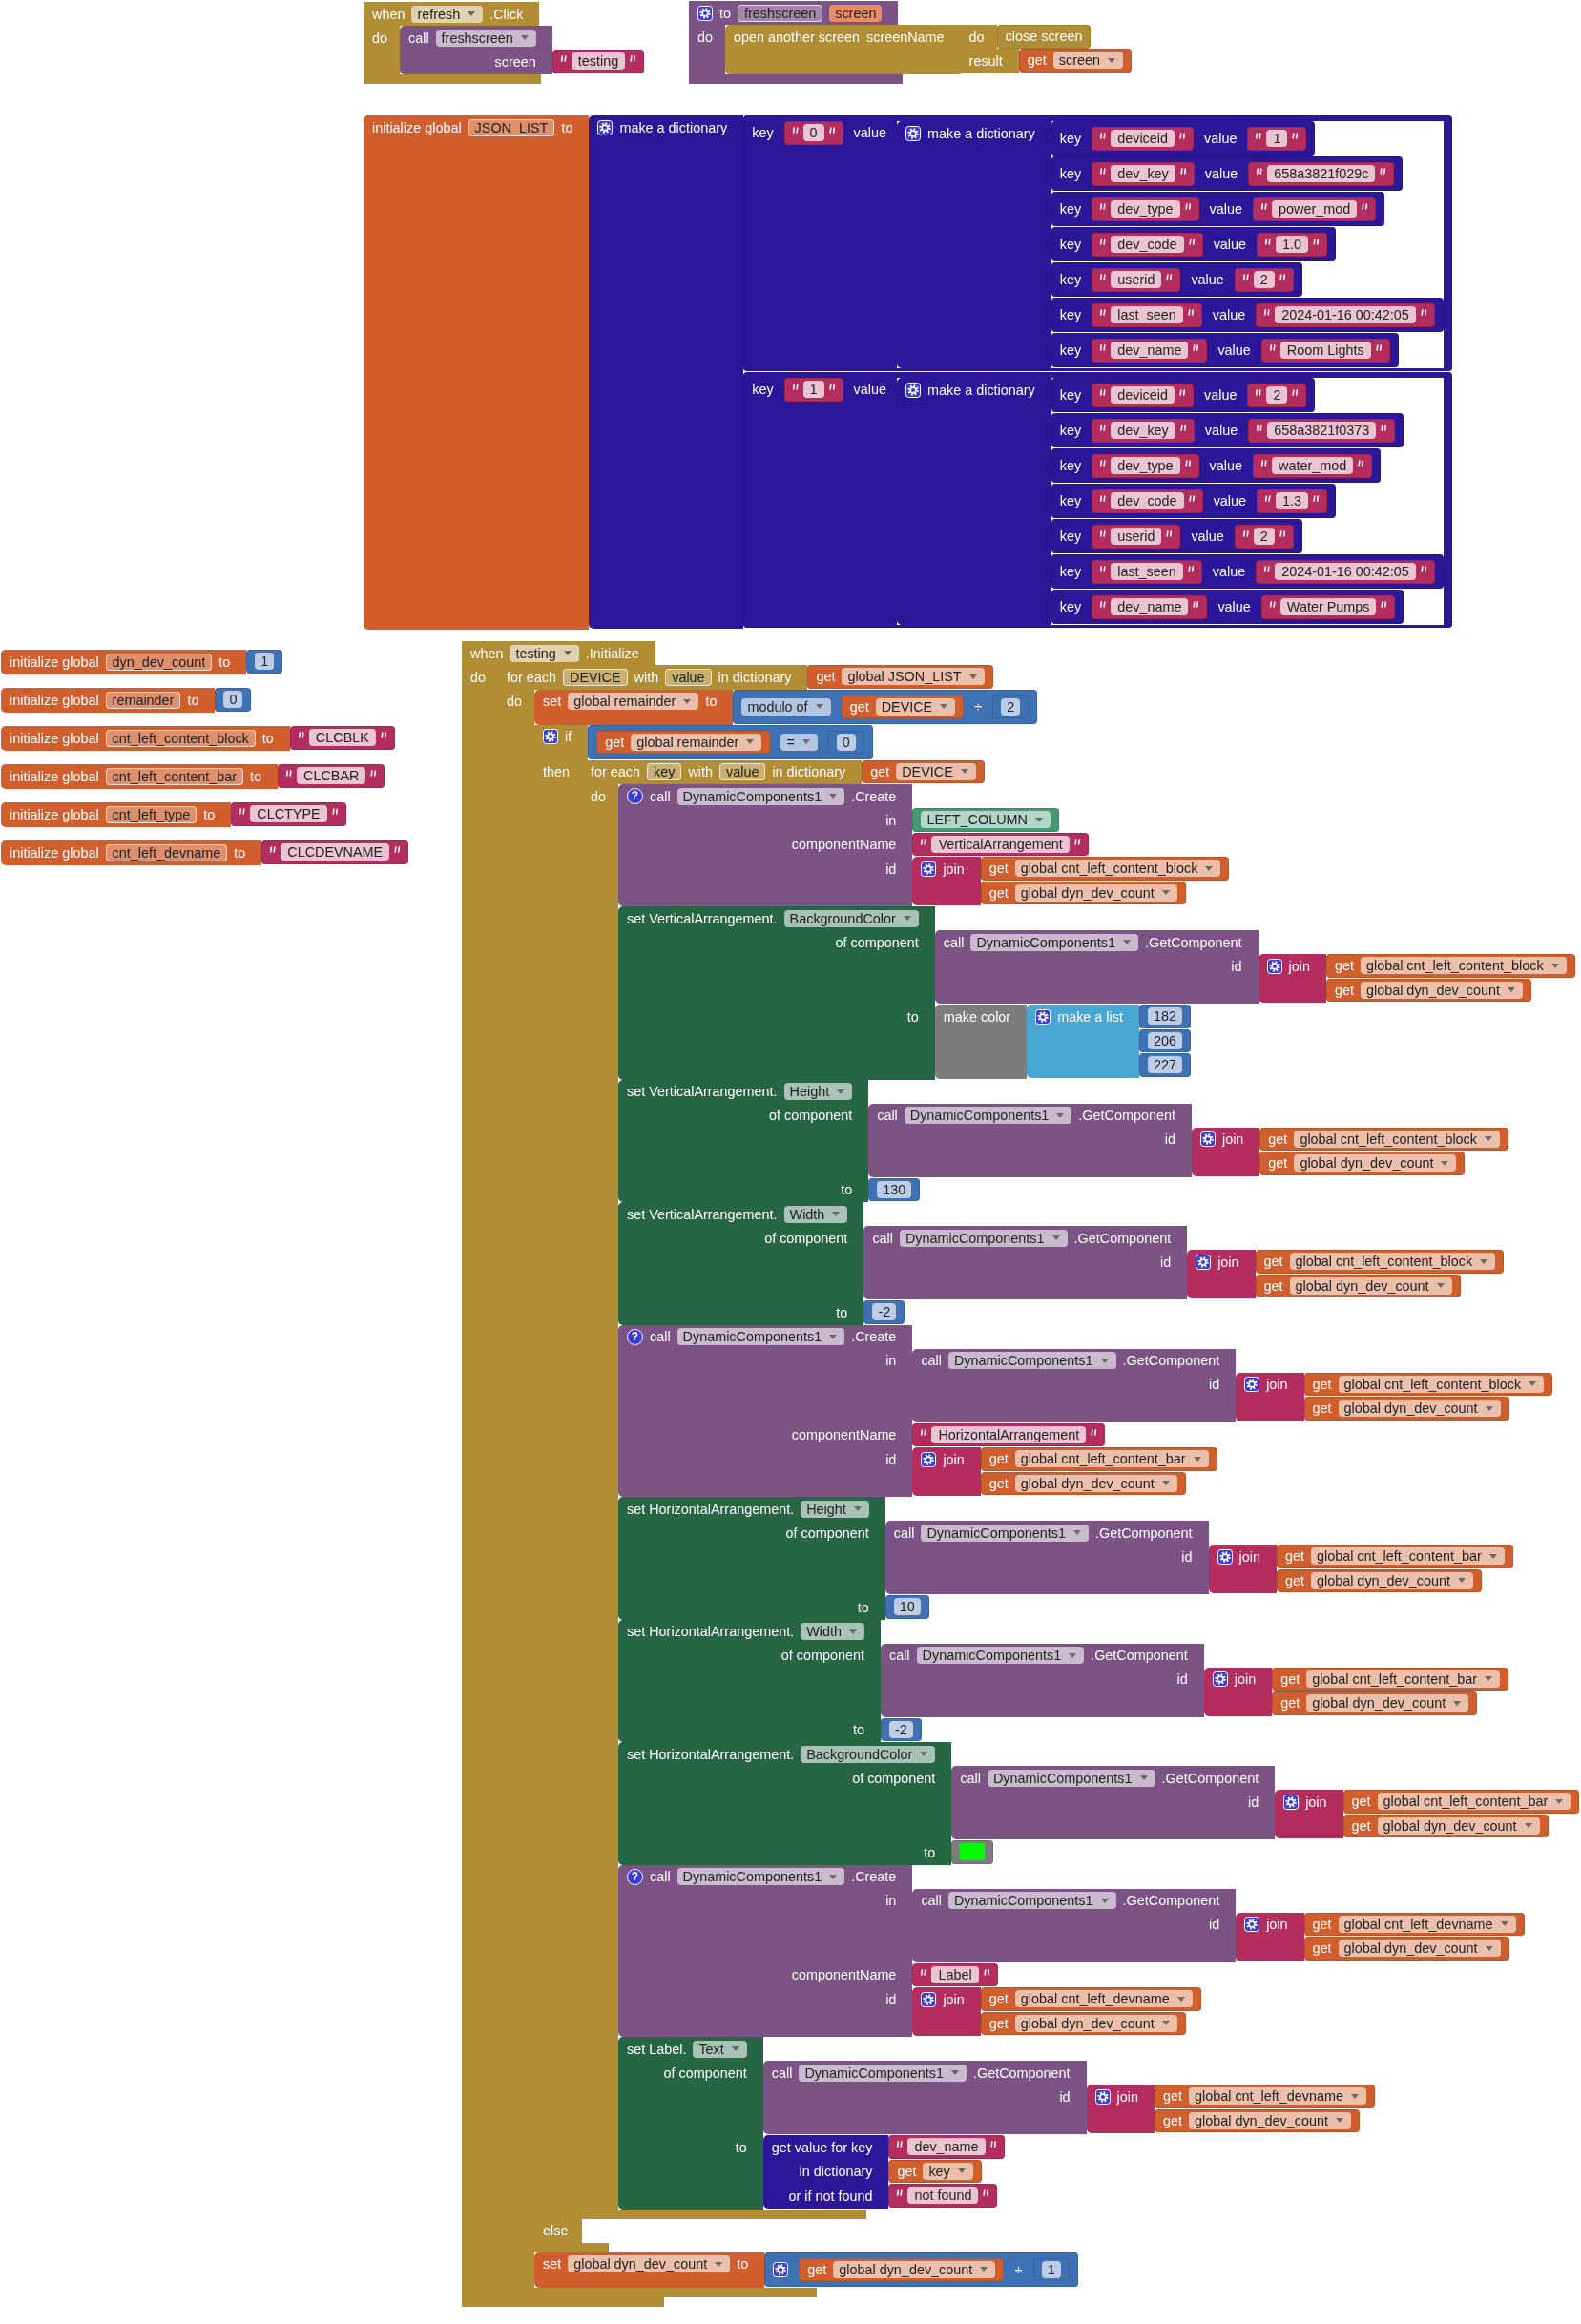 The image size is (1581, 2324). I want to click on dropdown-field: =, so click(799, 742).